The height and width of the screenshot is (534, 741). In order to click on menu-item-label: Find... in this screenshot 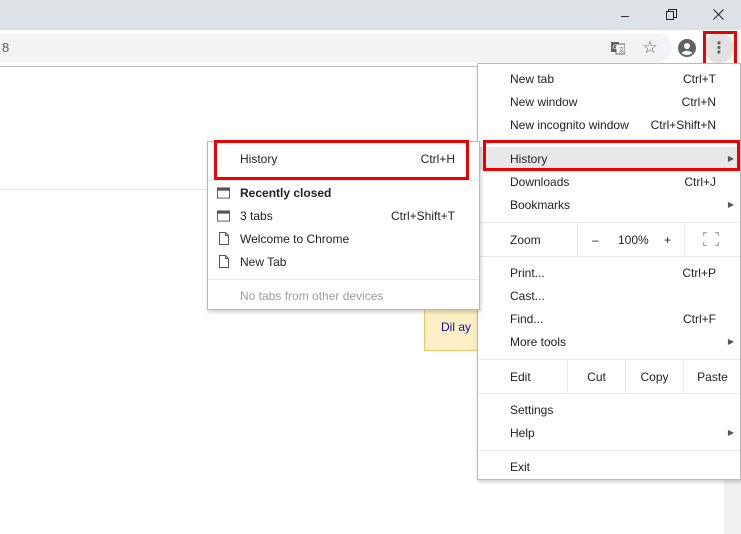, I will do `click(527, 318)`.